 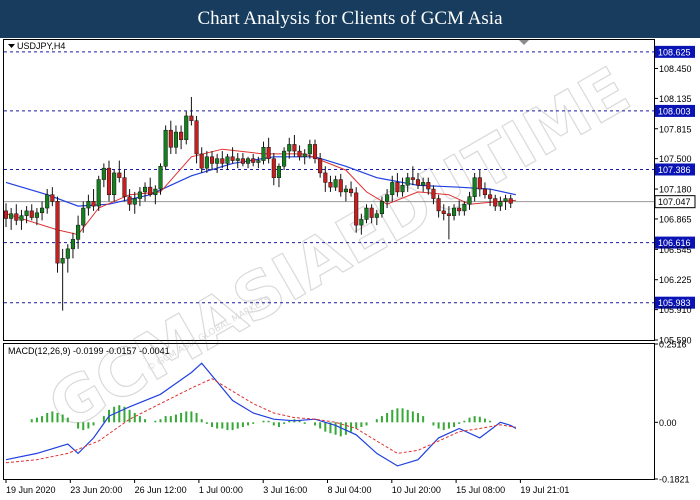 What do you see at coordinates (524, 42) in the screenshot?
I see `chart-shift-marker-icon` at bounding box center [524, 42].